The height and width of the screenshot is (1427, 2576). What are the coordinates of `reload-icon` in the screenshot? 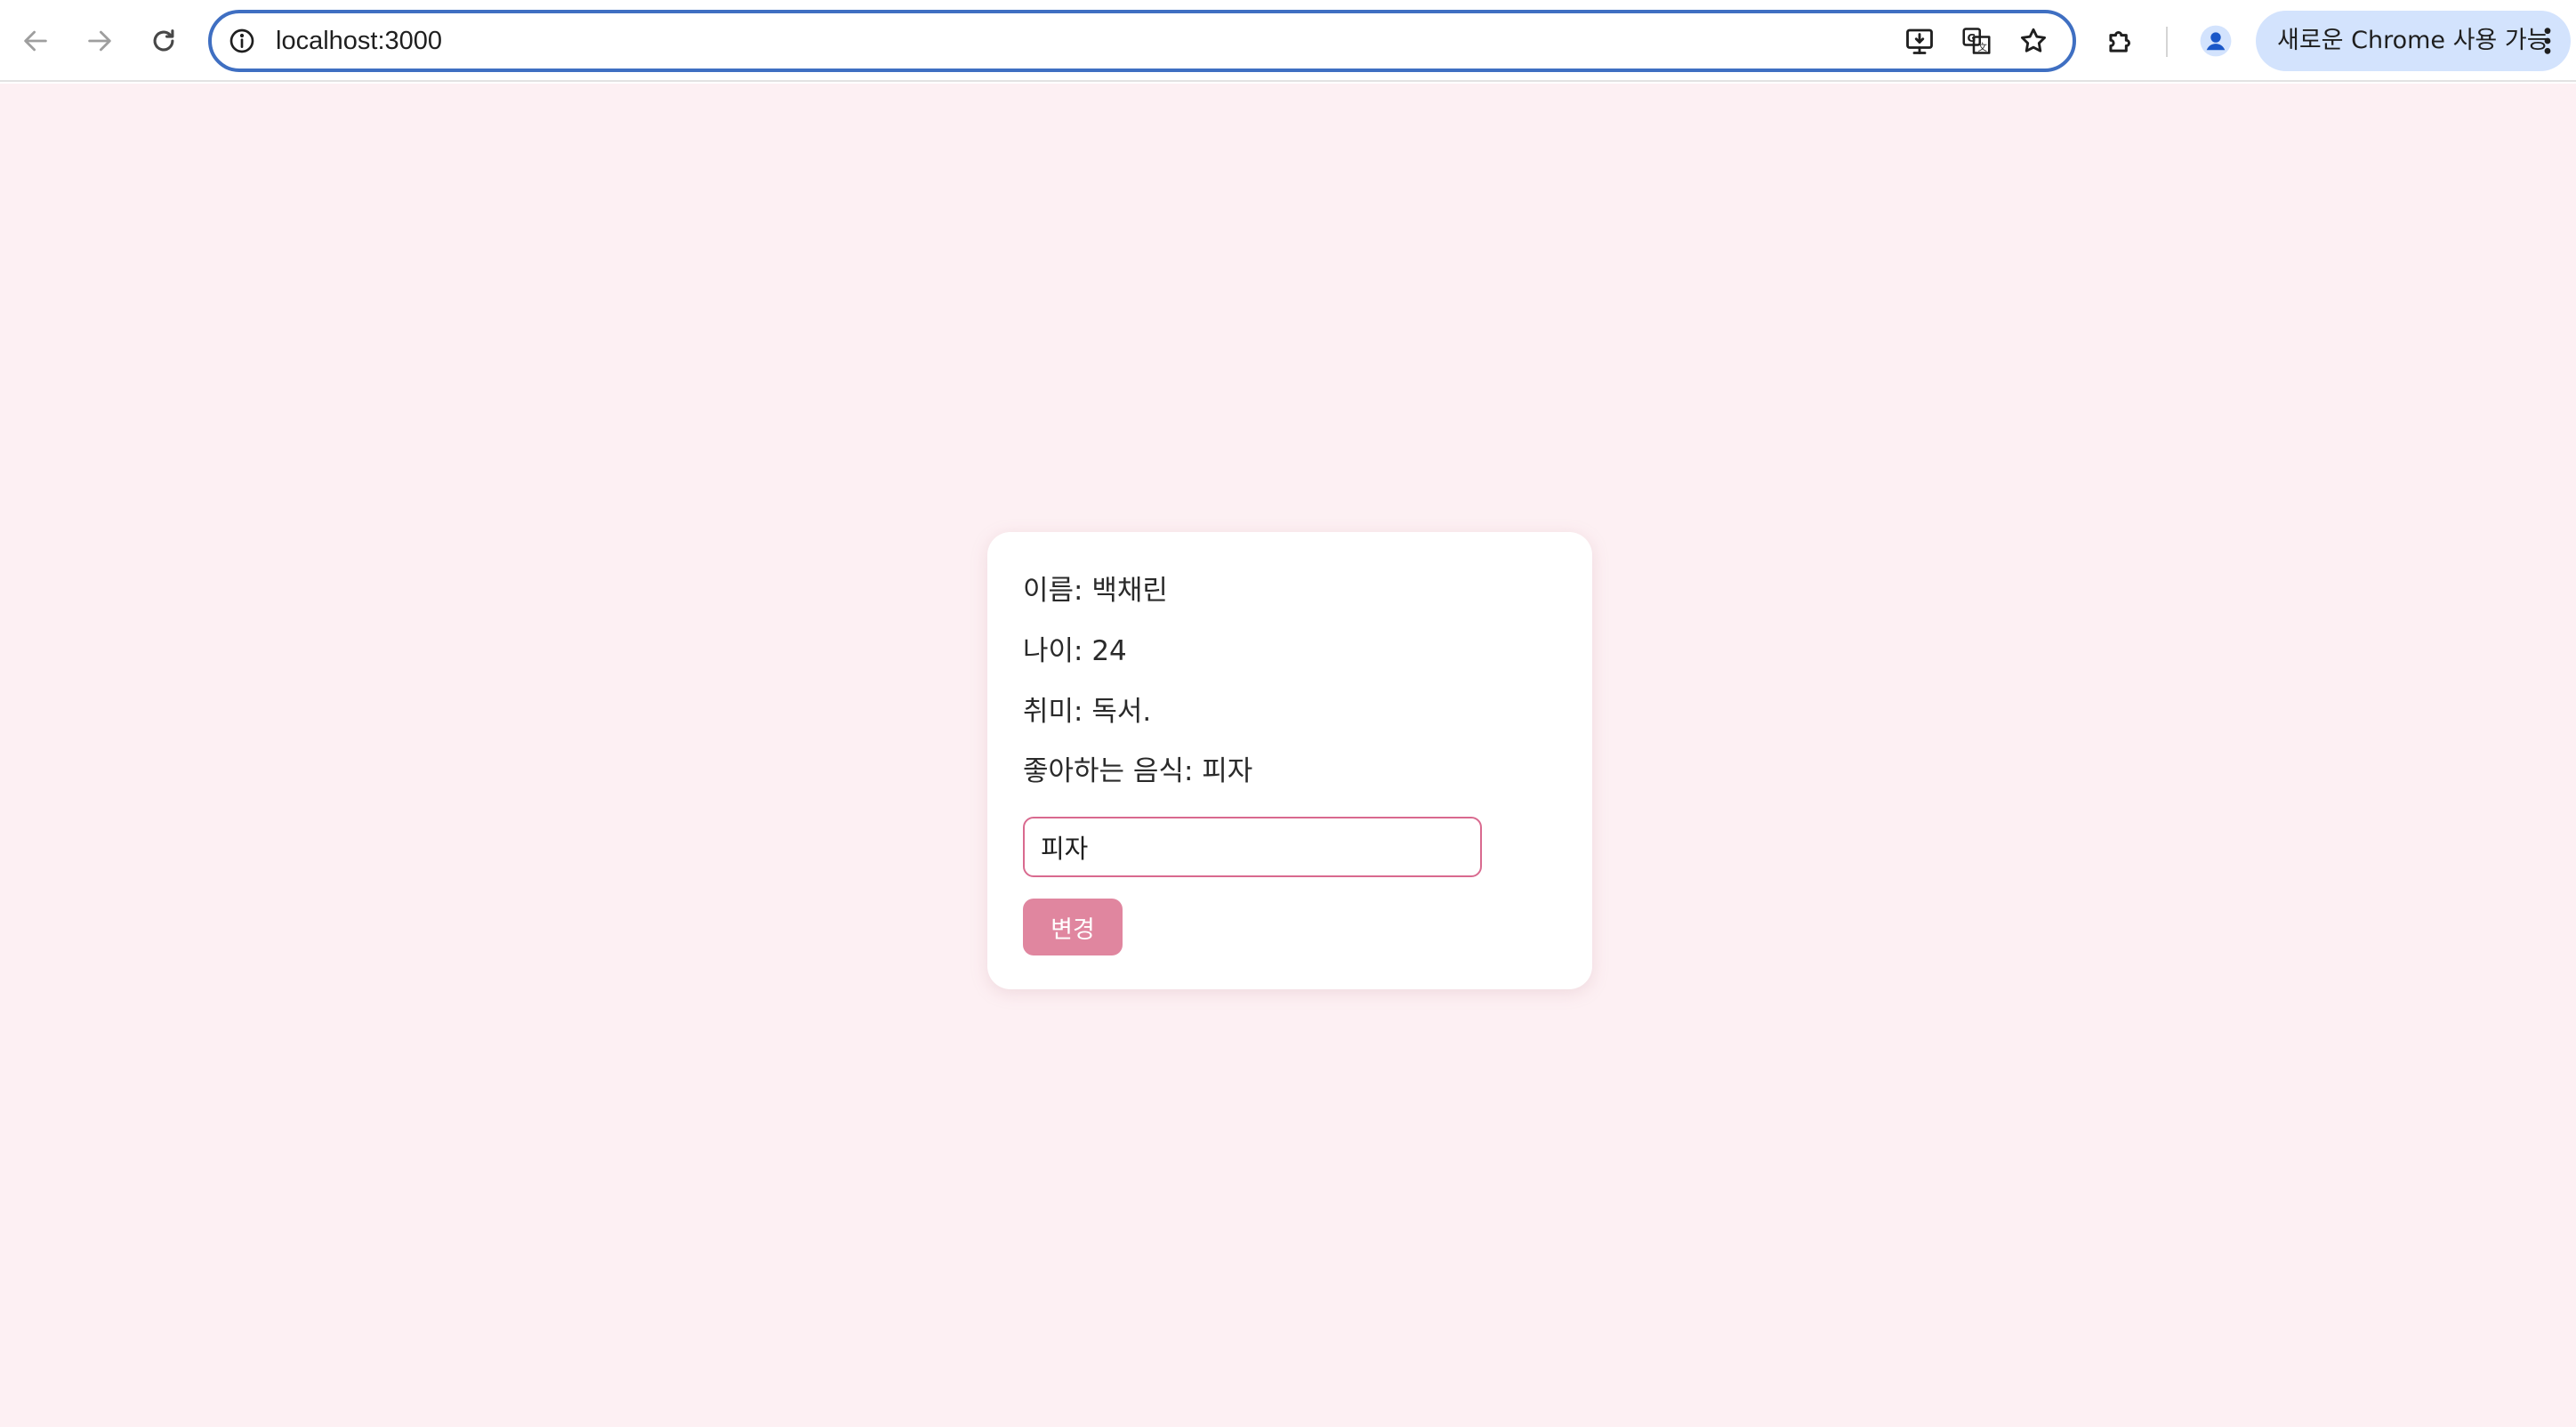 It's located at (163, 40).